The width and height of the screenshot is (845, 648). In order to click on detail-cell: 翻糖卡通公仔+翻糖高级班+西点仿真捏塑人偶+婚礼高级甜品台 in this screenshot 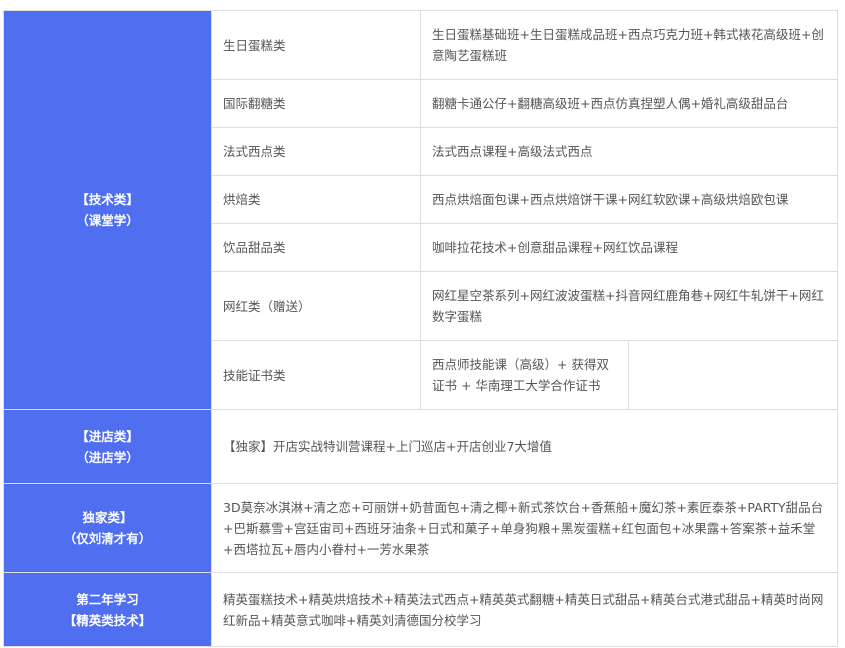, I will do `click(629, 103)`.